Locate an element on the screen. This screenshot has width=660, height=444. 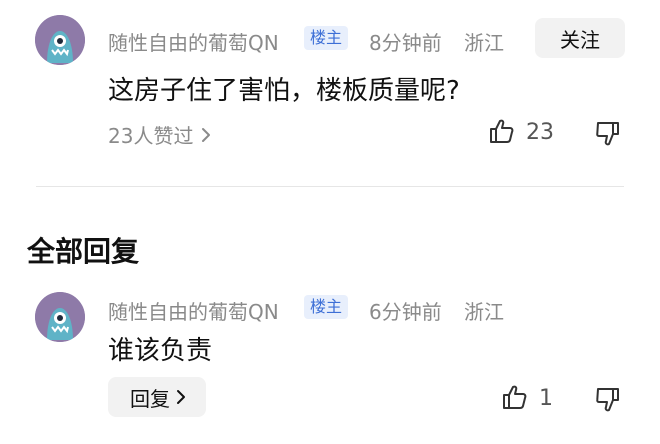
follow-button: 关注 is located at coordinates (580, 38).